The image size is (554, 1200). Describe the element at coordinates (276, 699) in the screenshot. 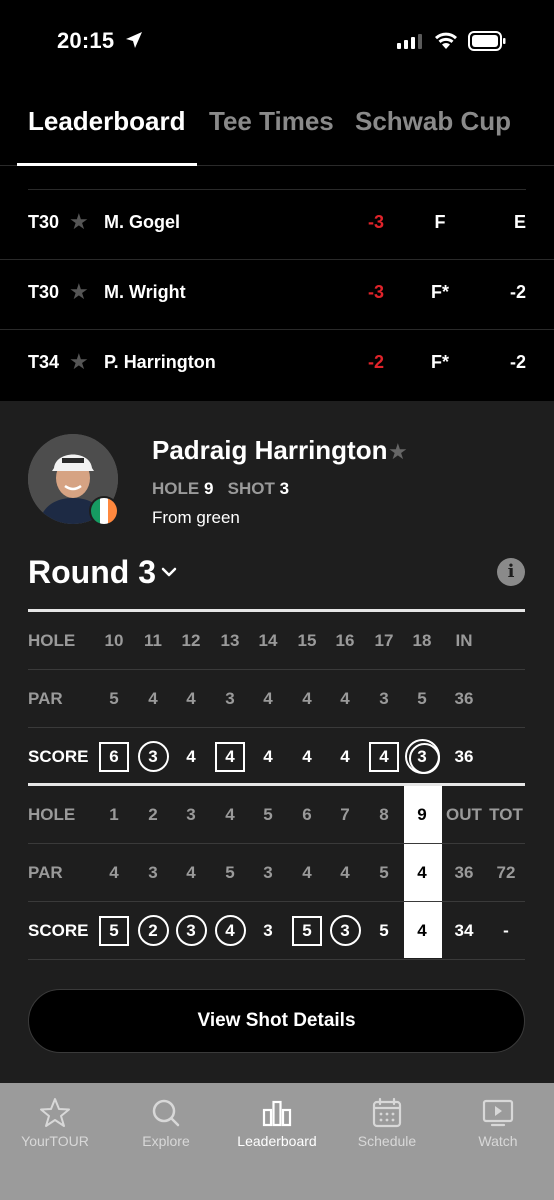

I see `back-par-row: PAR 5 4 4 3 4 4 4 3 5 36` at that location.